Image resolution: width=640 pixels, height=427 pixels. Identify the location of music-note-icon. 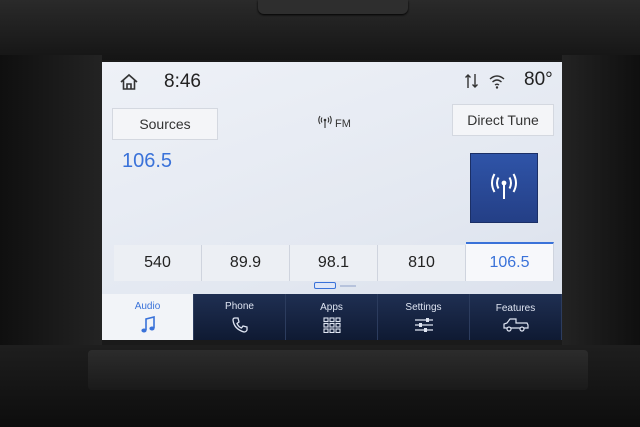
(148, 324).